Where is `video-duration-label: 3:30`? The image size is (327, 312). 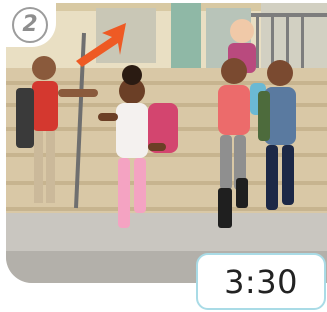
video-duration-label: 3:30 is located at coordinates (261, 281).